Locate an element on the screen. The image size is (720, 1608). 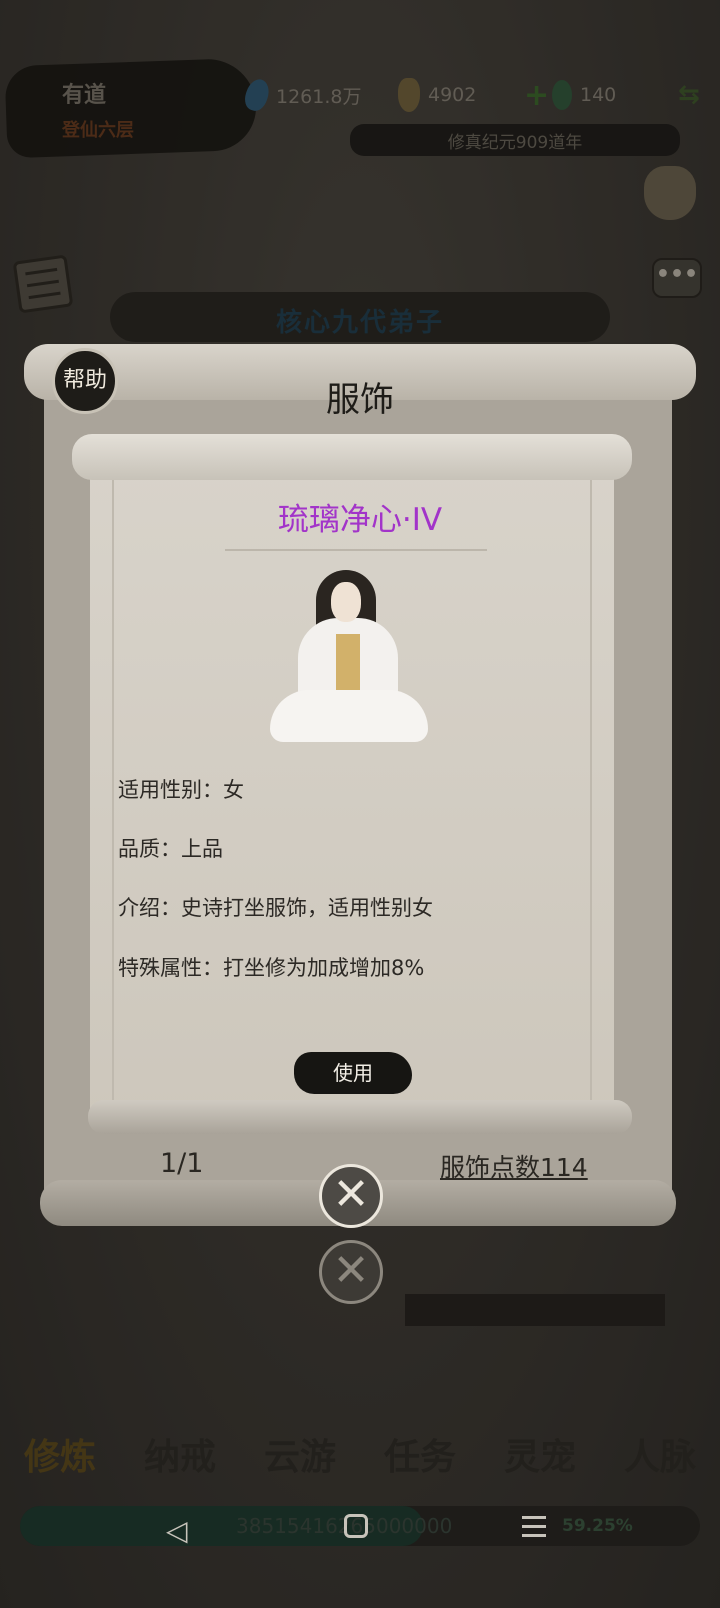
attr-quality: 品质：上品 is located at coordinates (170, 849).